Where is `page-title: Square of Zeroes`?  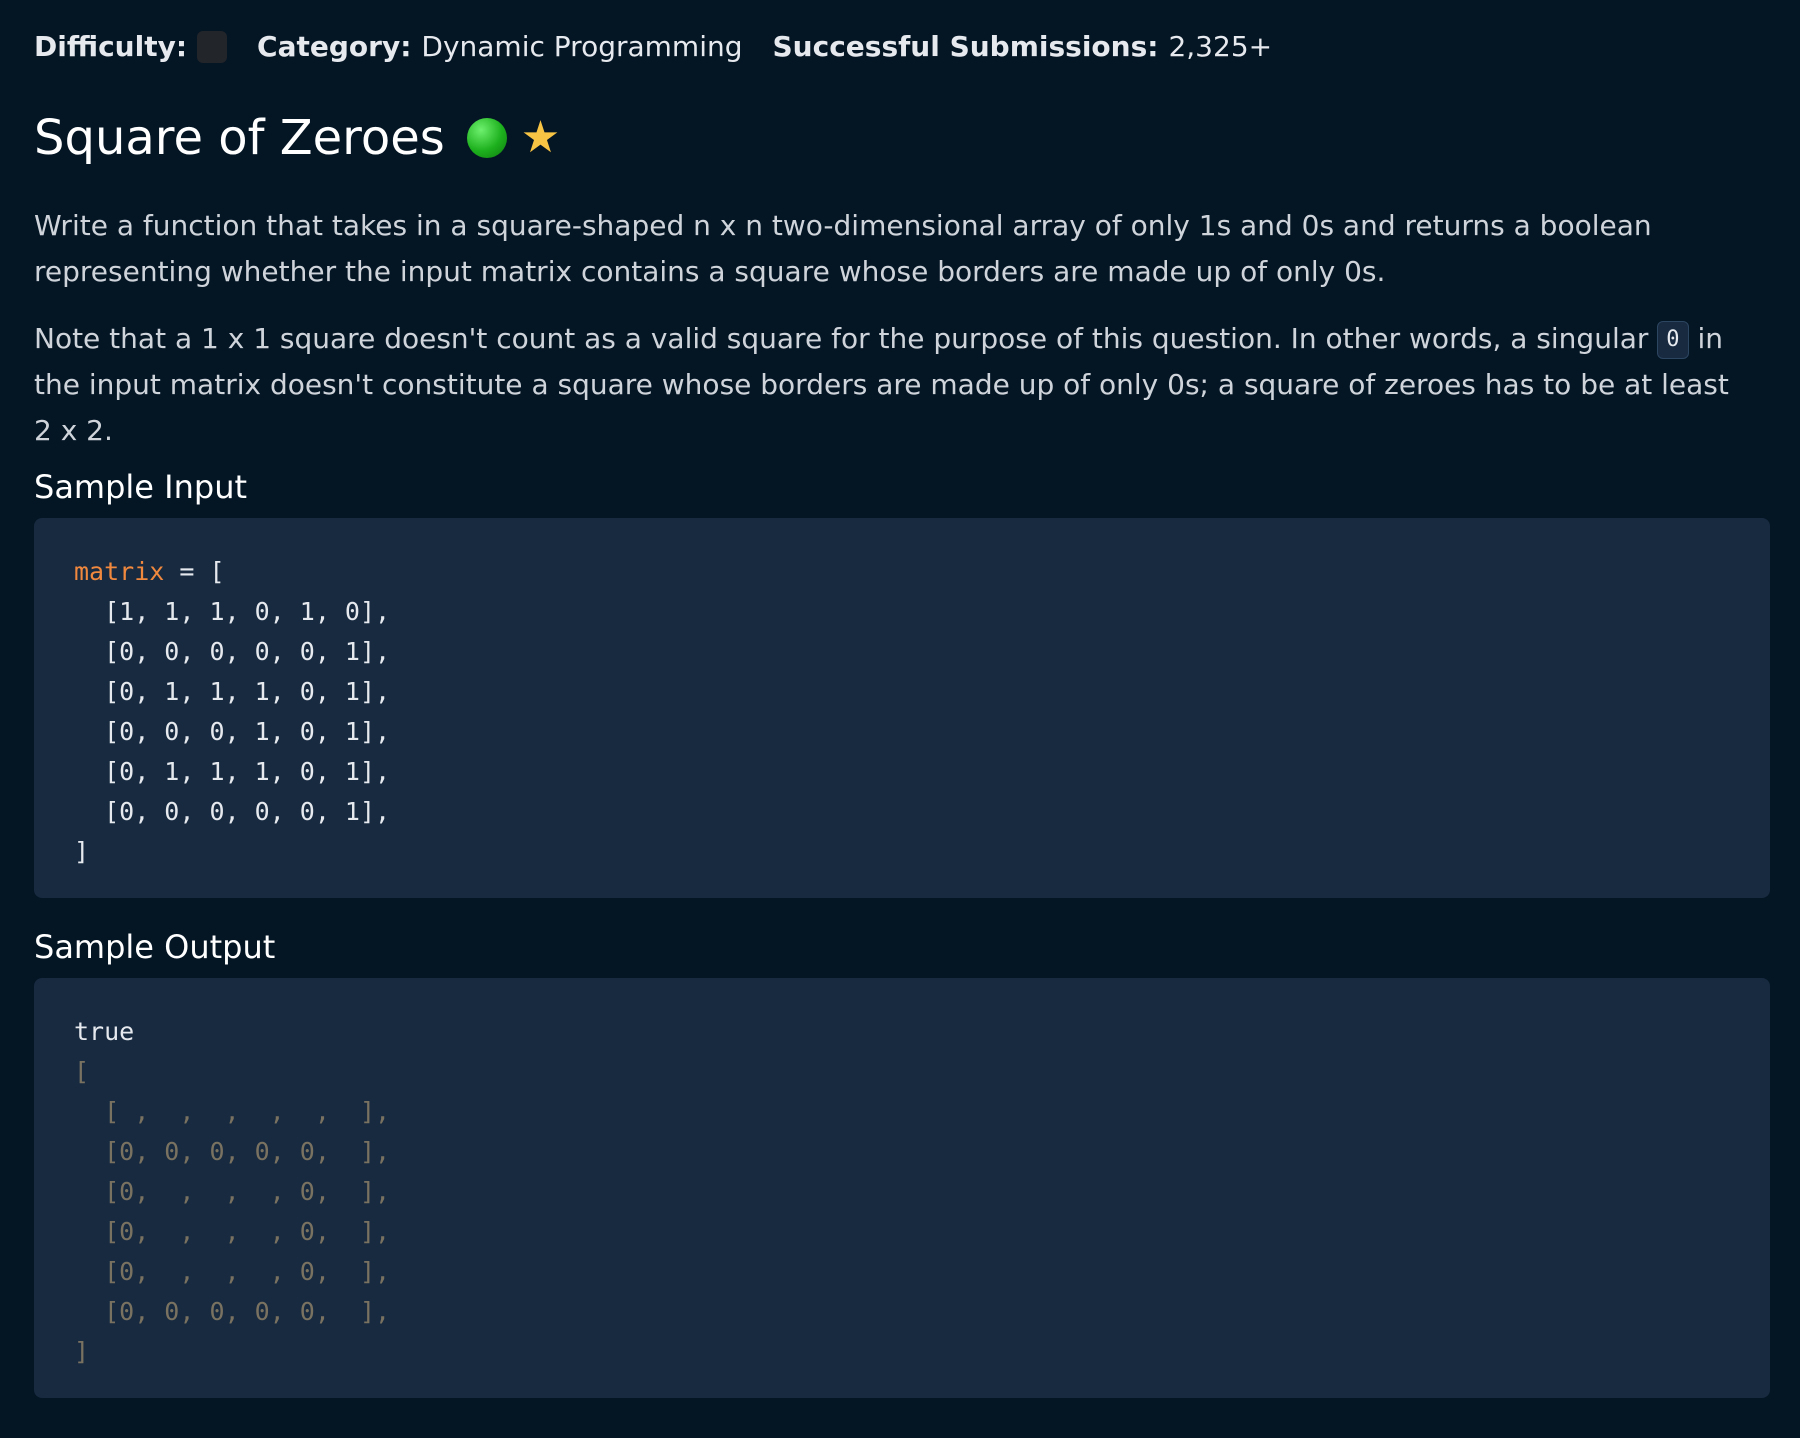 page-title: Square of Zeroes is located at coordinates (239, 138).